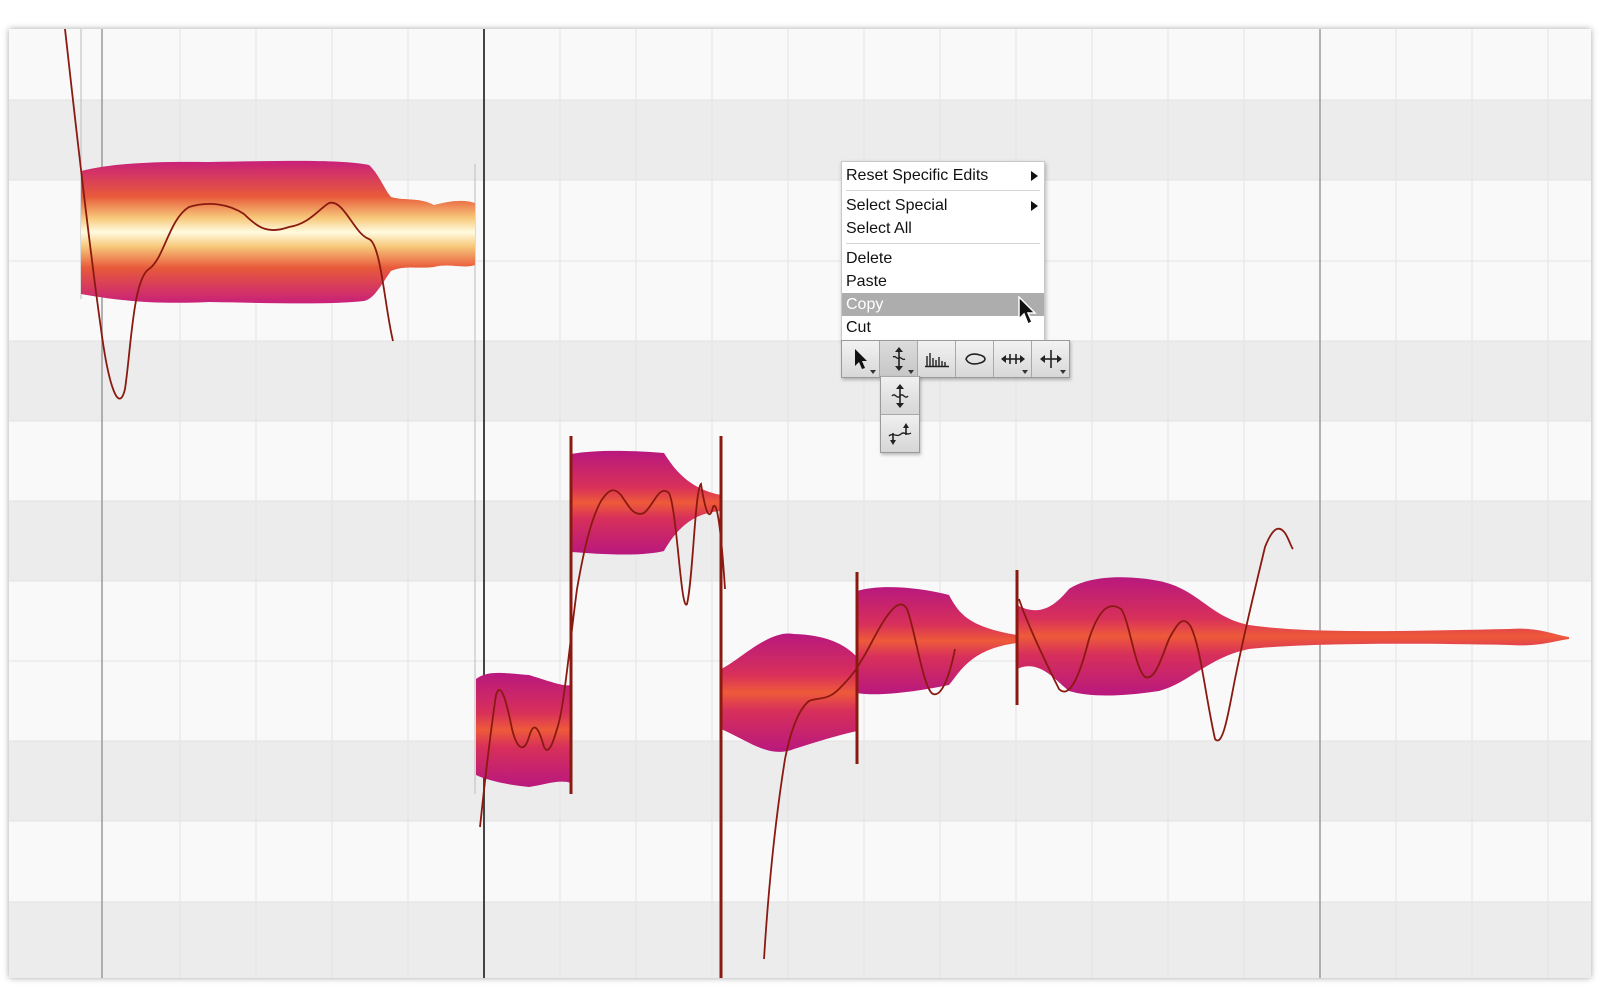 Image resolution: width=1600 pixels, height=1007 pixels. I want to click on pitch-drift-icon, so click(900, 433).